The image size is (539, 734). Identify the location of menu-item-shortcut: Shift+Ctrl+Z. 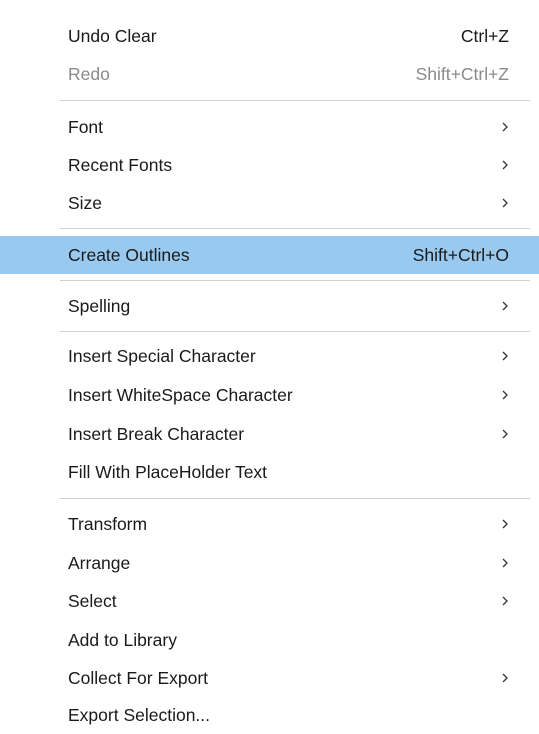
(462, 74).